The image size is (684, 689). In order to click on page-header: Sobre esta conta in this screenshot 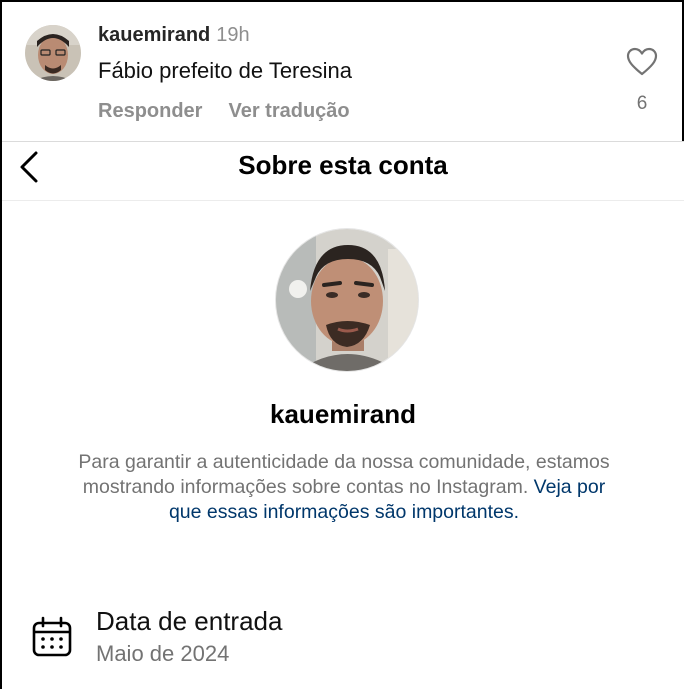, I will do `click(343, 171)`.